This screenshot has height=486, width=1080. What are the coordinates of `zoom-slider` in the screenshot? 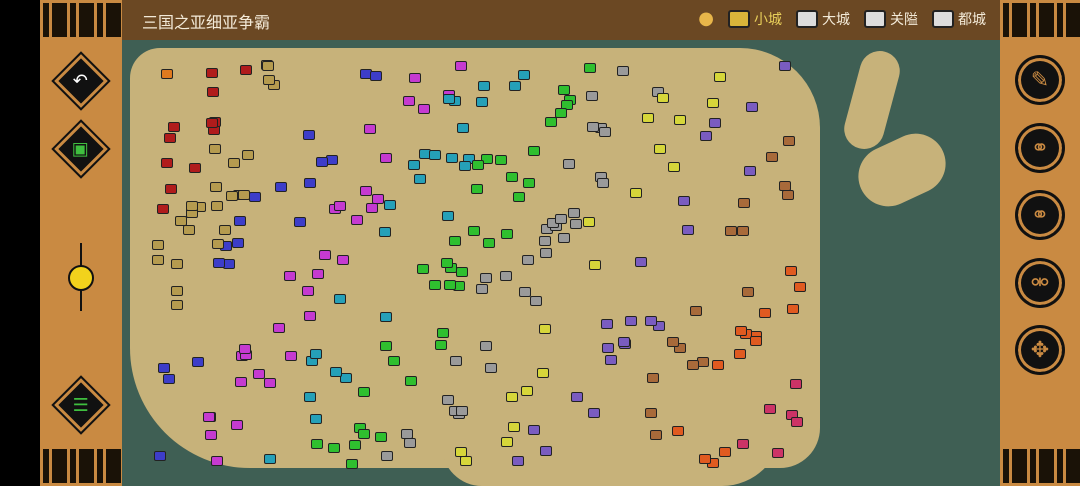 It's located at (81, 277).